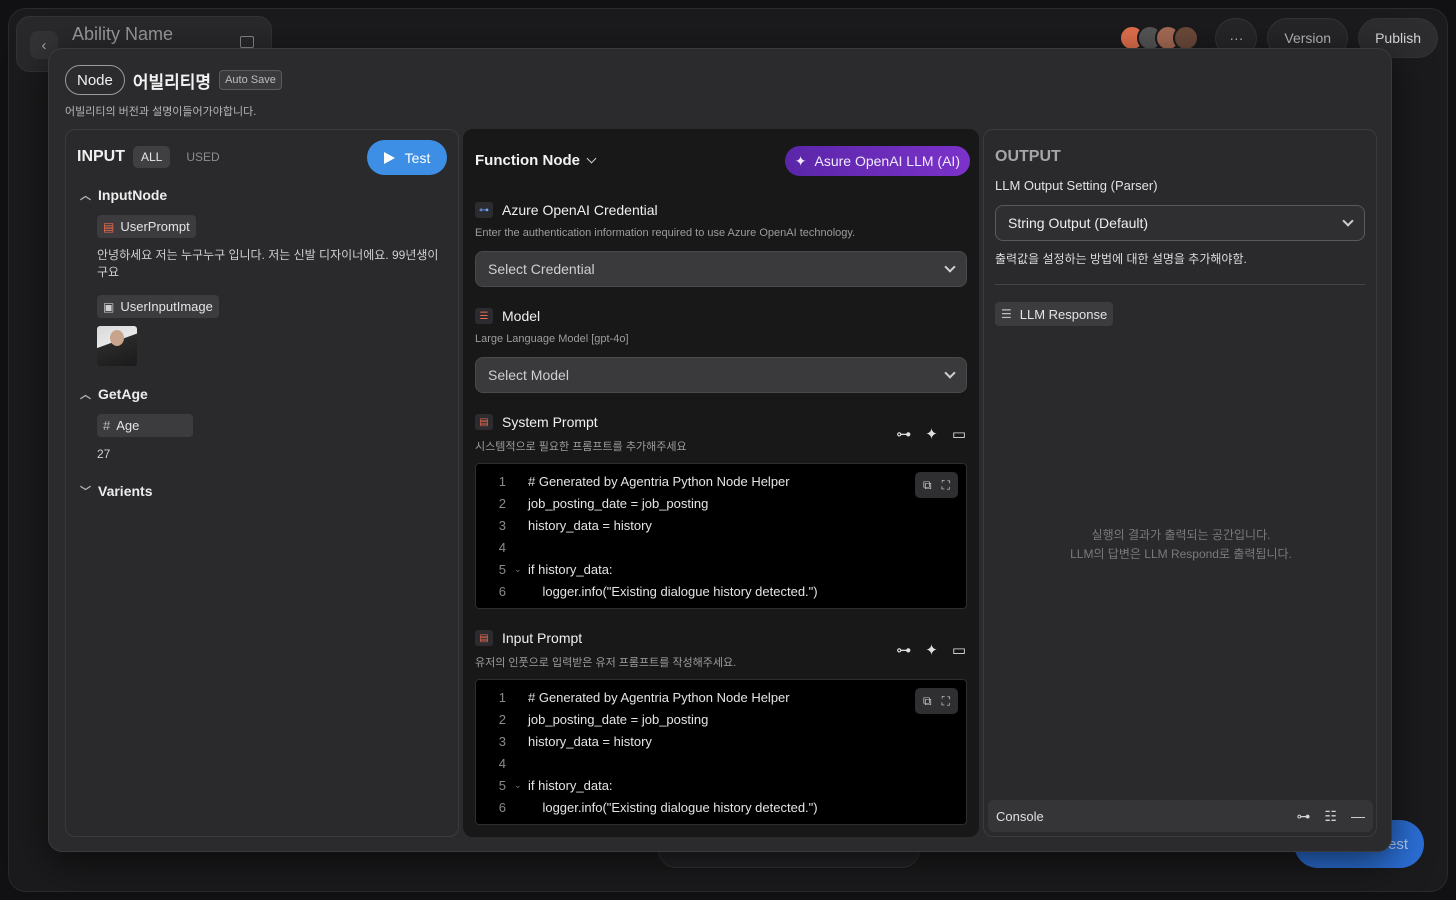 This screenshot has height=900, width=1456. Describe the element at coordinates (541, 269) in the screenshot. I see `credential-select-value: Select Credential` at that location.